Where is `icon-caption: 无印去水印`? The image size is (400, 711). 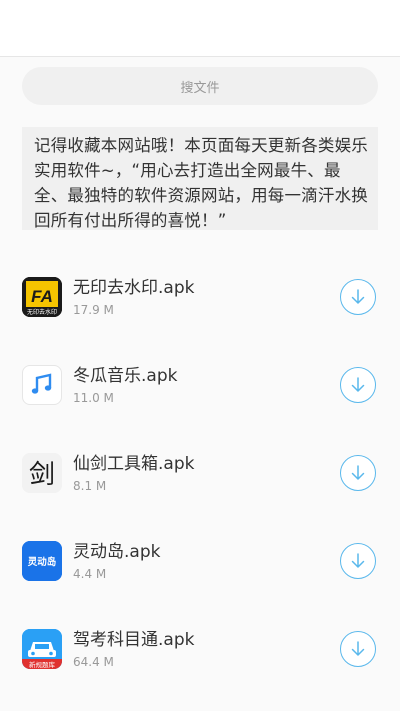
icon-caption: 无印去水印 is located at coordinates (42, 312).